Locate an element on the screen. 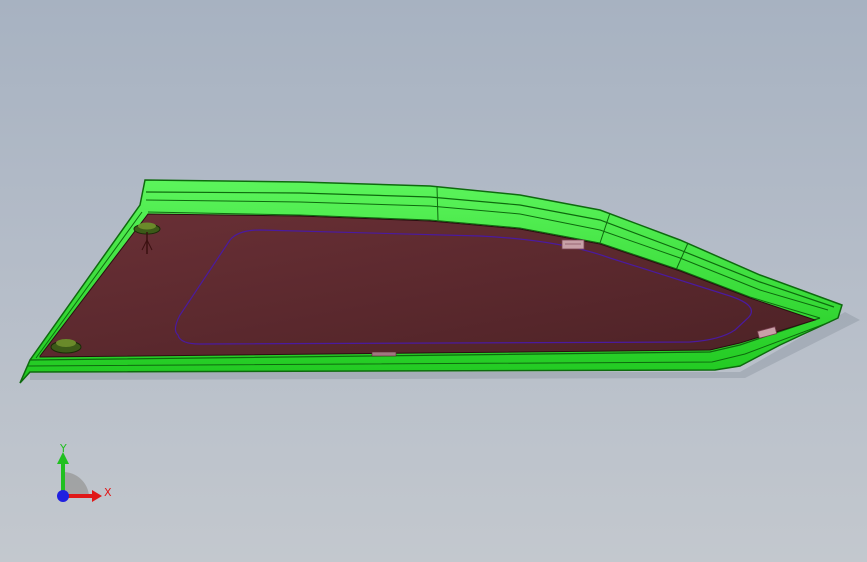 This screenshot has width=867, height=562. y-axis-label: Y is located at coordinates (63, 448).